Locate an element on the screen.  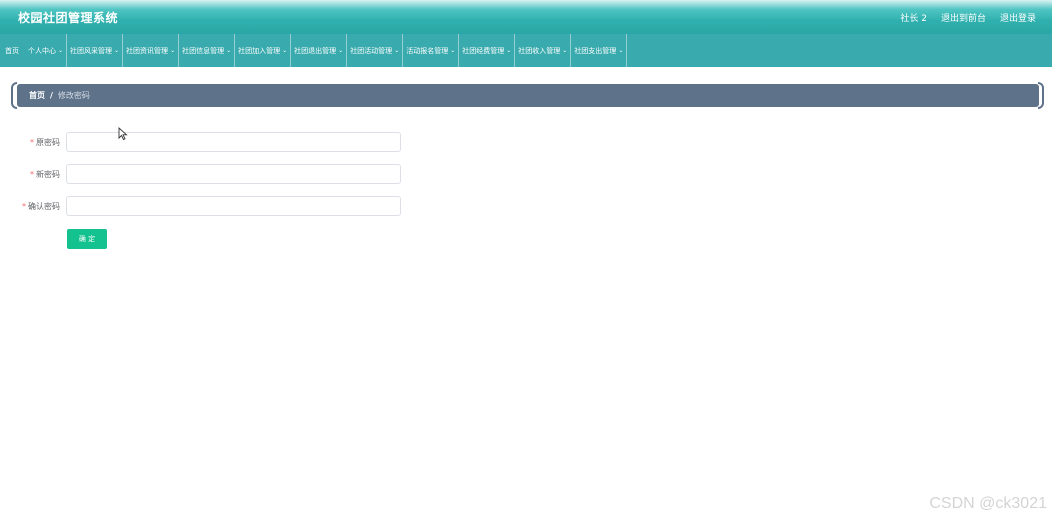
nav-item-club-style: 社团风采管理 ⌄ is located at coordinates (95, 50).